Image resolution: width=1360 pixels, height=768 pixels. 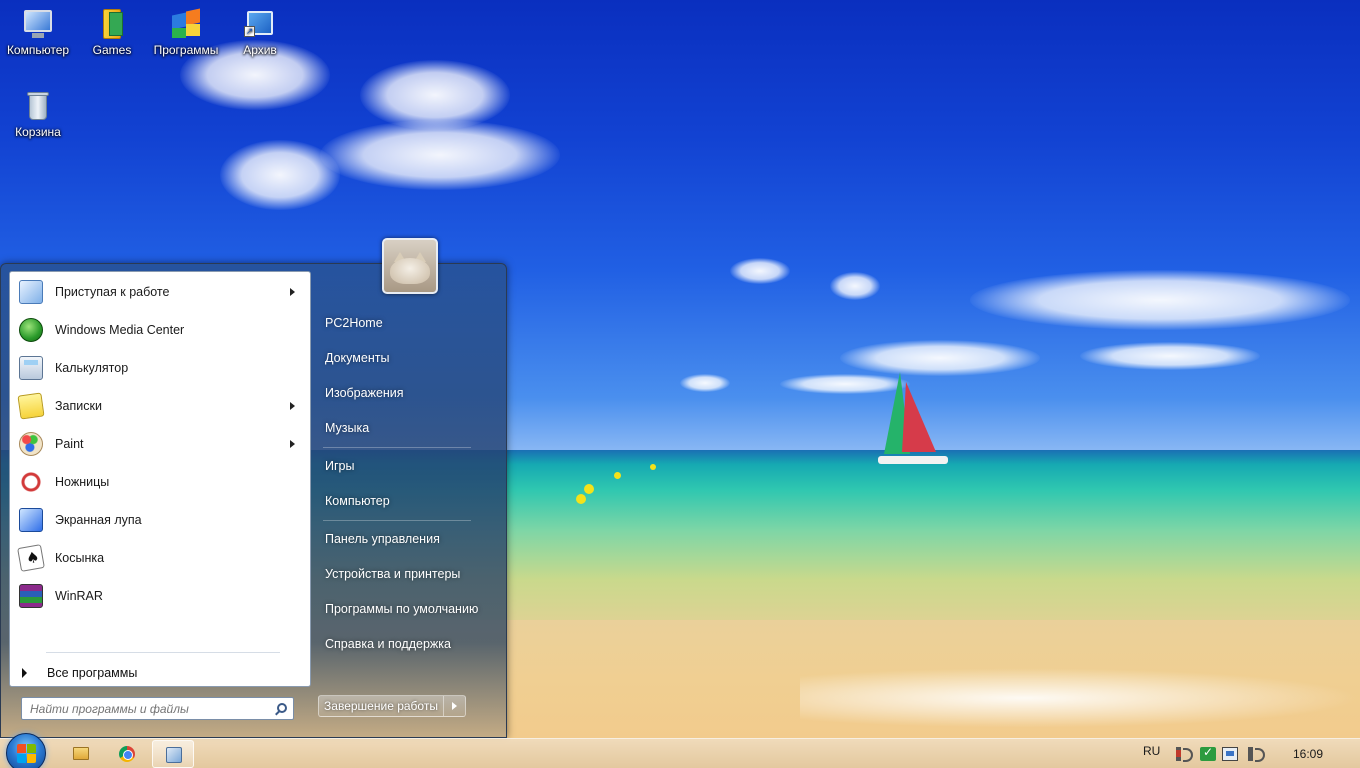 I want to click on start-right-computer: Компьютер, so click(x=409, y=501).